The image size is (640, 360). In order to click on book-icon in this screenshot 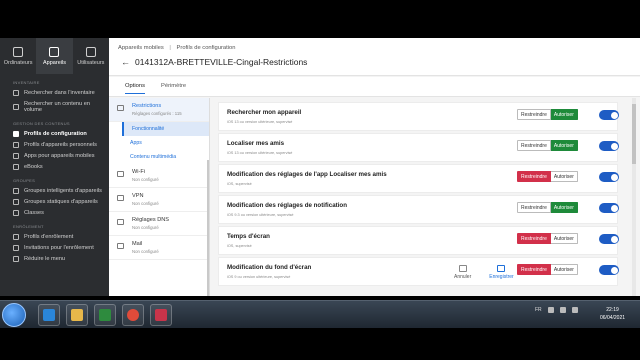, I will do `click(16, 166)`.